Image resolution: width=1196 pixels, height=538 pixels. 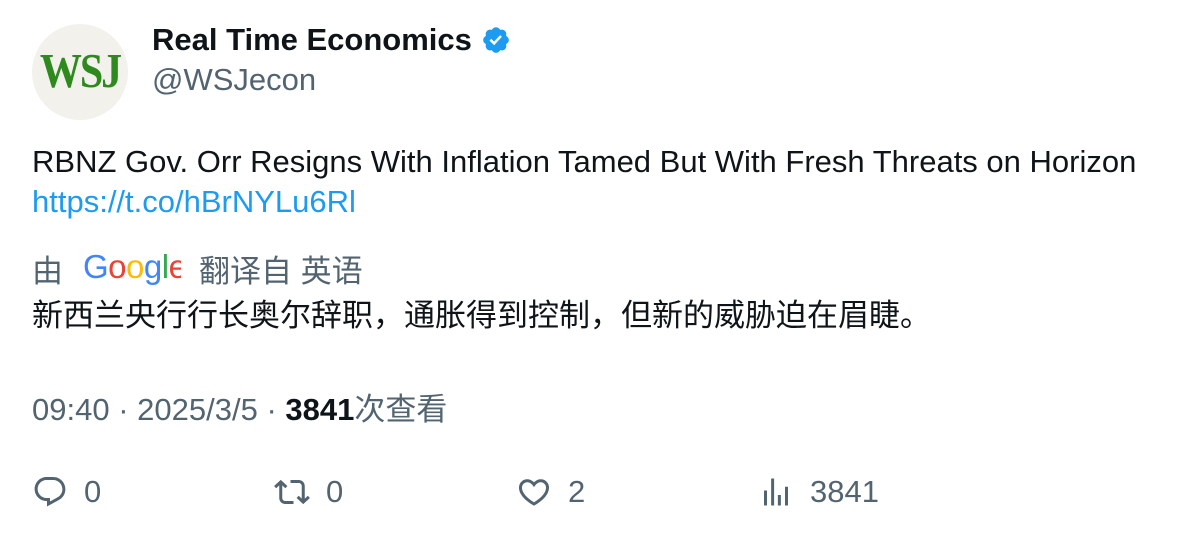 What do you see at coordinates (47, 271) in the screenshot?
I see `translation-prefix: 由` at bounding box center [47, 271].